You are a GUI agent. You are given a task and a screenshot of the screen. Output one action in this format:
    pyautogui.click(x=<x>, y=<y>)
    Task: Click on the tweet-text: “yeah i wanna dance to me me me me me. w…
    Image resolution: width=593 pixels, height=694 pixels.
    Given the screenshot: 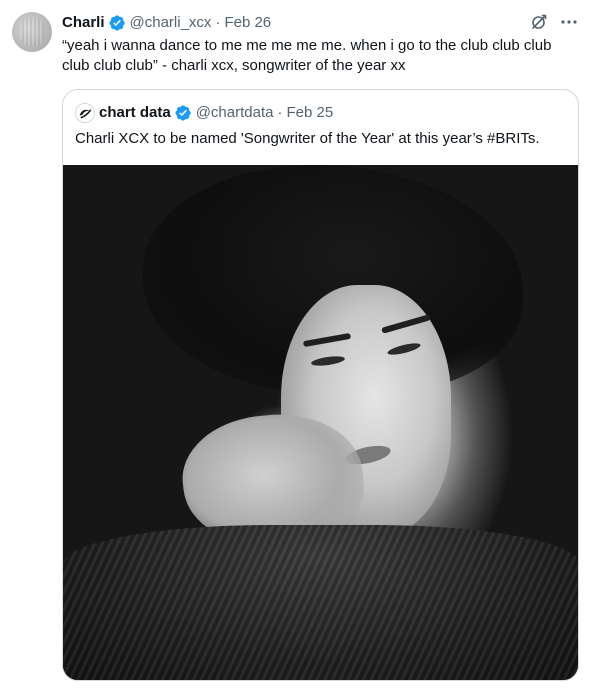 What is the action you would take?
    pyautogui.click(x=309, y=55)
    